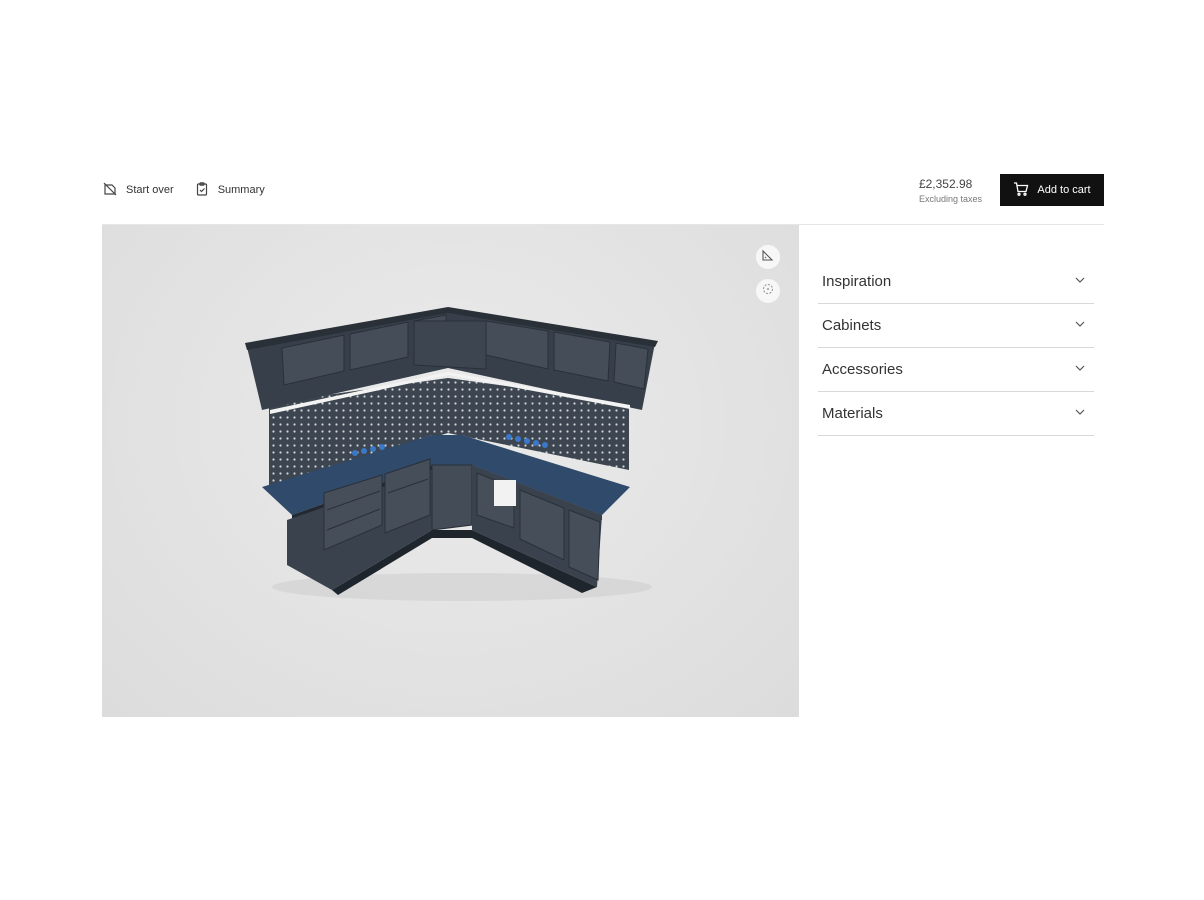  Describe the element at coordinates (956, 370) in the screenshot. I see `section-accessories: Accessories` at that location.